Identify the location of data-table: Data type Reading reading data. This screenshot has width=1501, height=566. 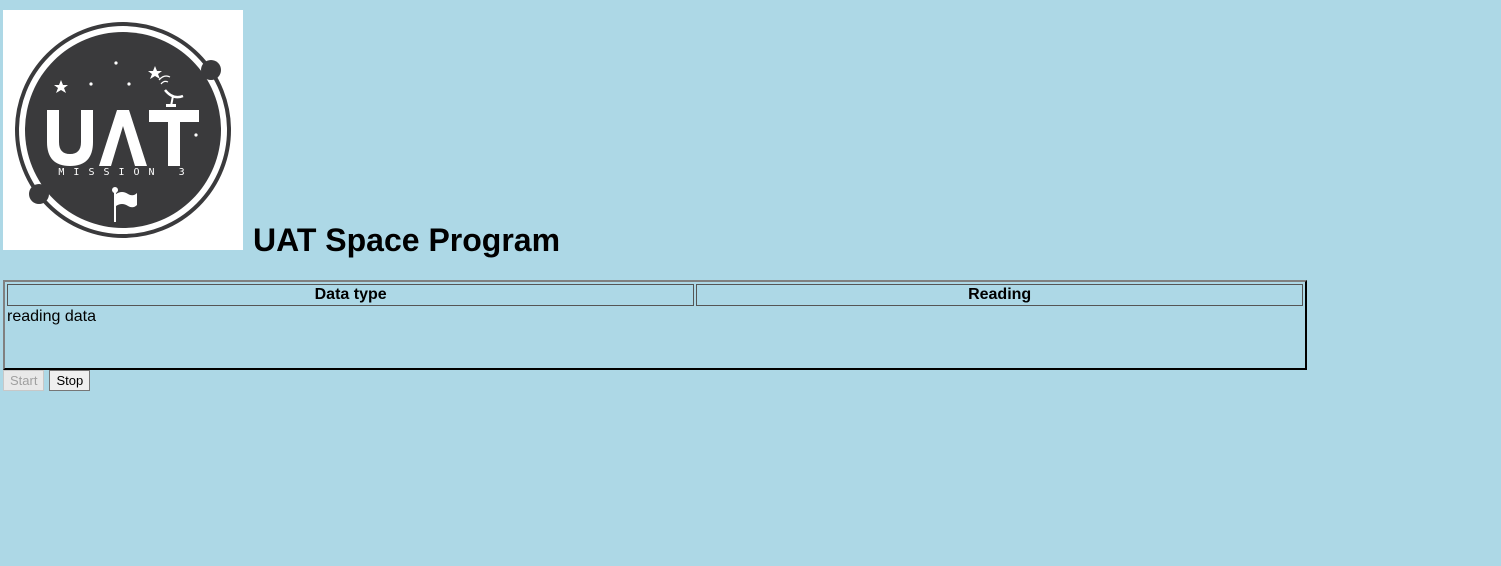
(655, 325).